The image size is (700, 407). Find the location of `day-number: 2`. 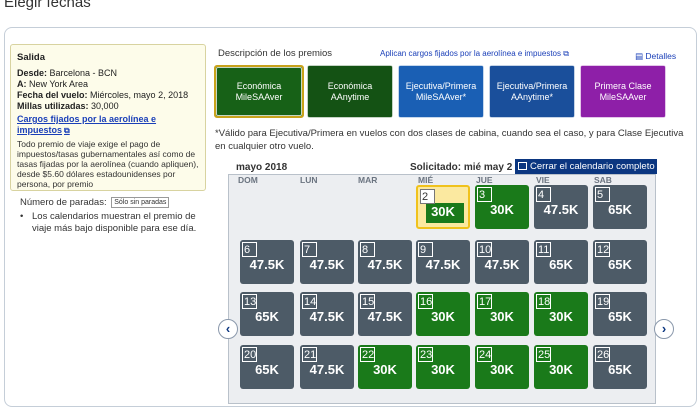

day-number: 2 is located at coordinates (427, 196).